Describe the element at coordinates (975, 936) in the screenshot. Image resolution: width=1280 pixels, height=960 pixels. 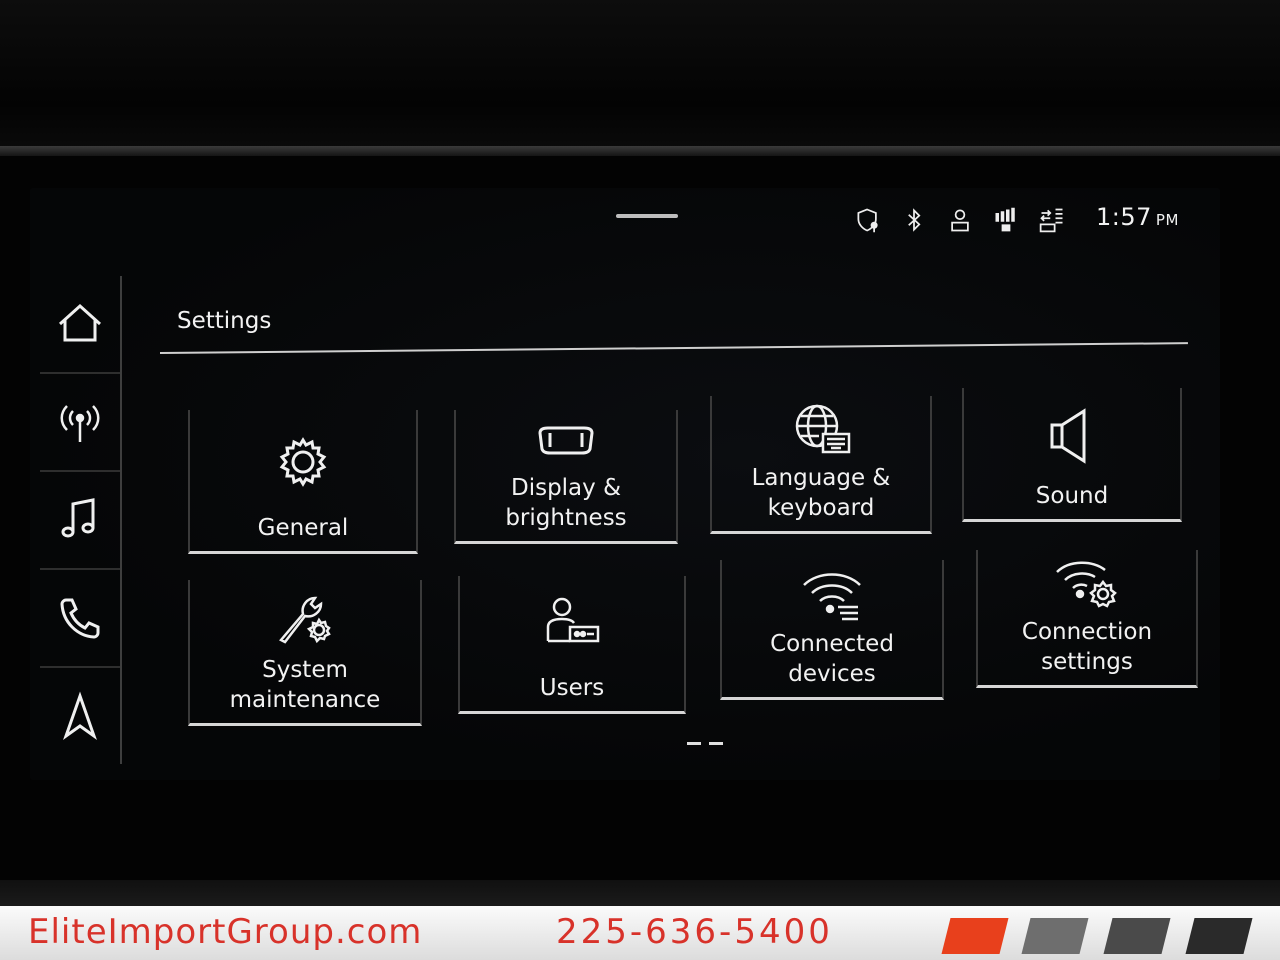
I see `banner-stripe-red` at that location.